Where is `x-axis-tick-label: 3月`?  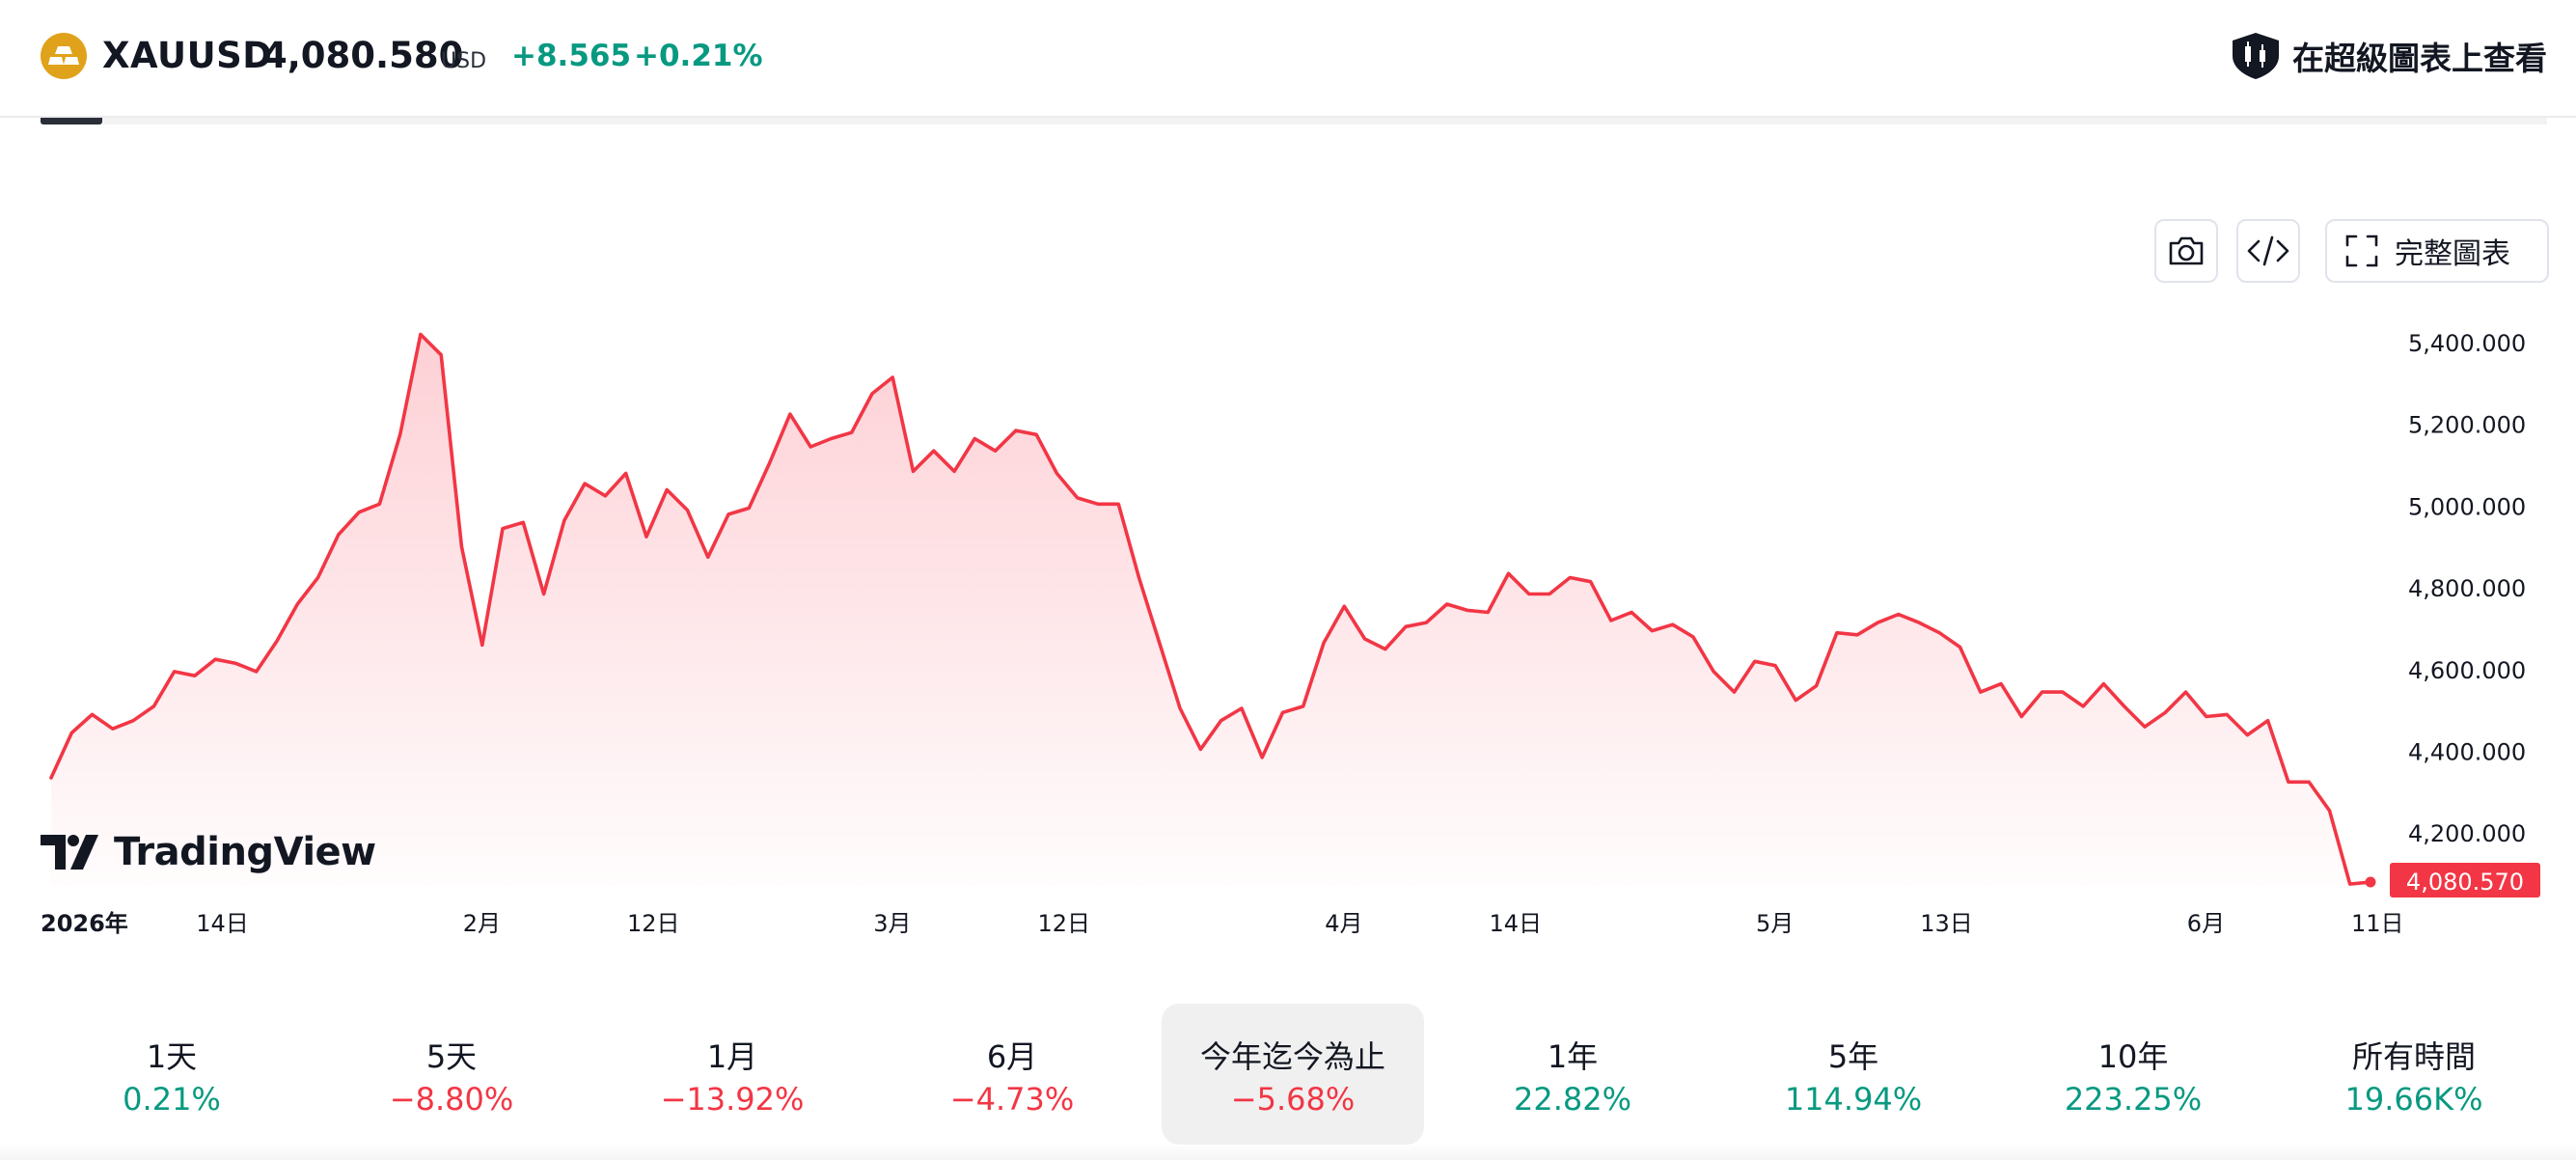 x-axis-tick-label: 3月 is located at coordinates (892, 923).